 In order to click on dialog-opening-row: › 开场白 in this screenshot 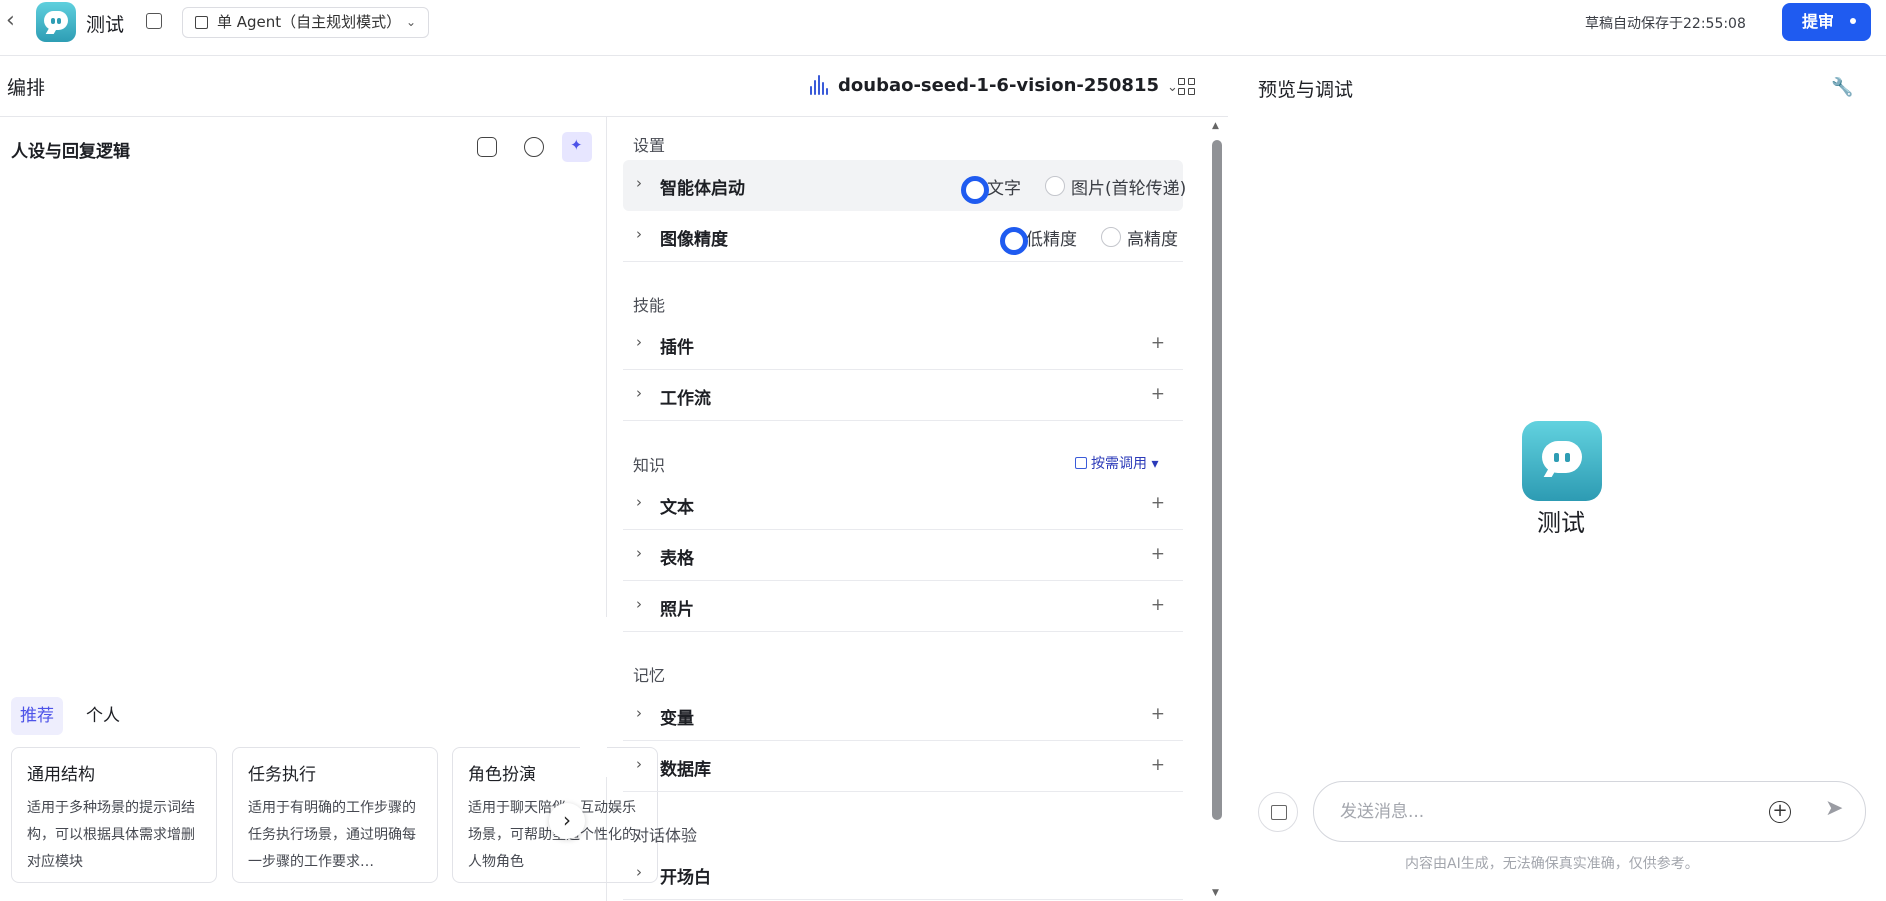, I will do `click(903, 874)`.